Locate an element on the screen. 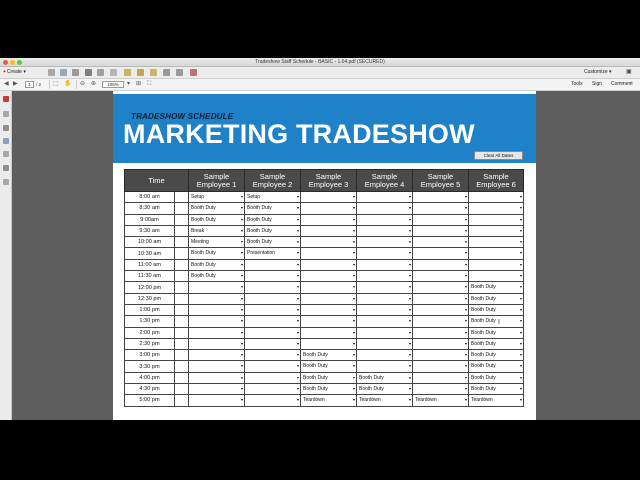  text-icon is located at coordinates (179, 72).